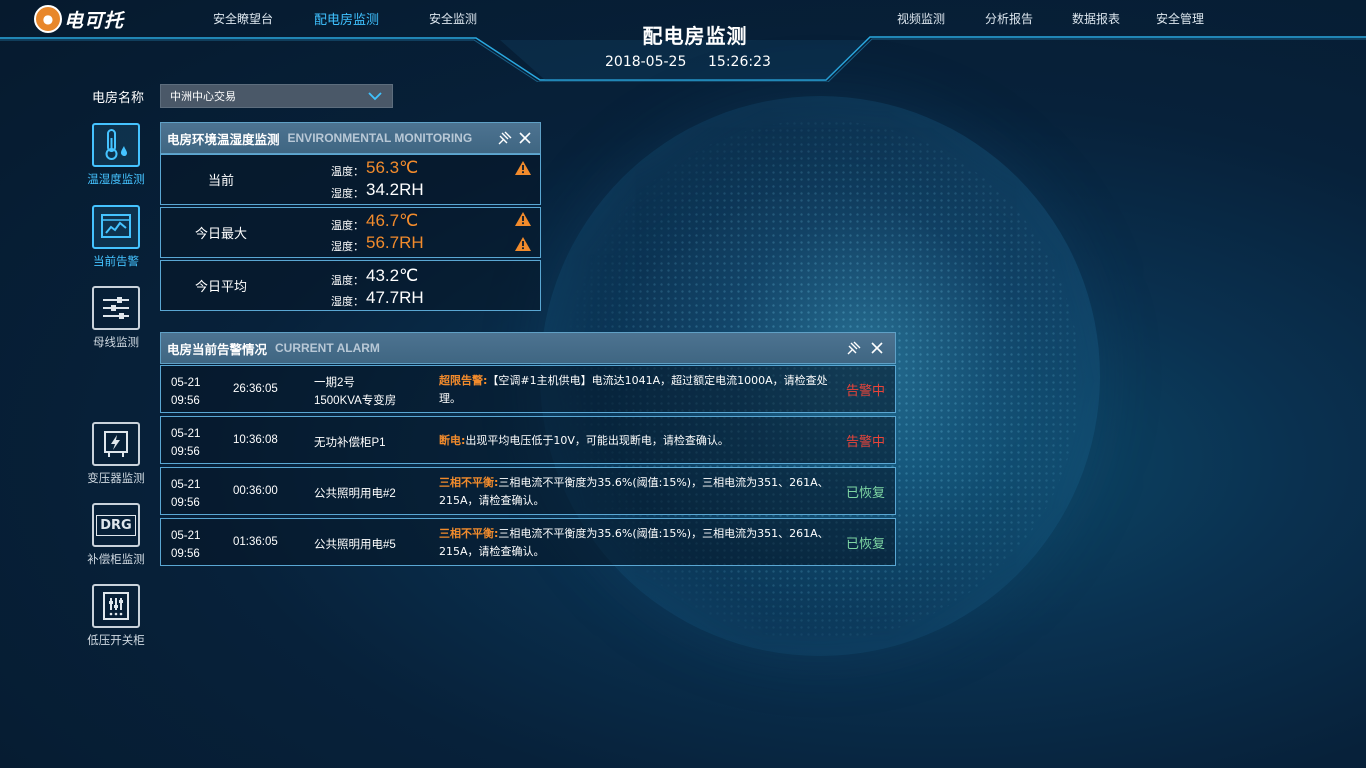 Image resolution: width=1366 pixels, height=768 pixels. I want to click on env-row-name: 今日最大, so click(220, 234).